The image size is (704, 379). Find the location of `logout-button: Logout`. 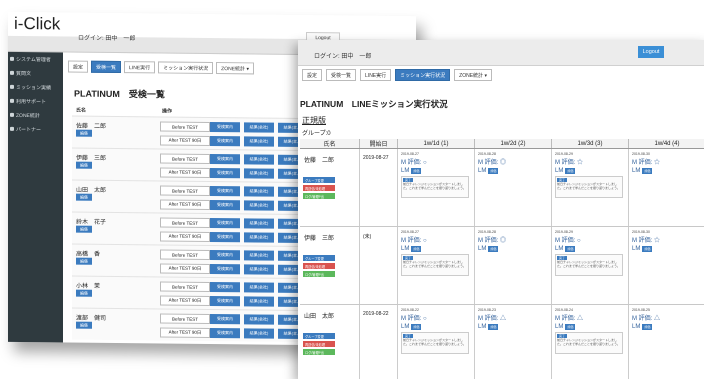

logout-button: Logout is located at coordinates (651, 52).